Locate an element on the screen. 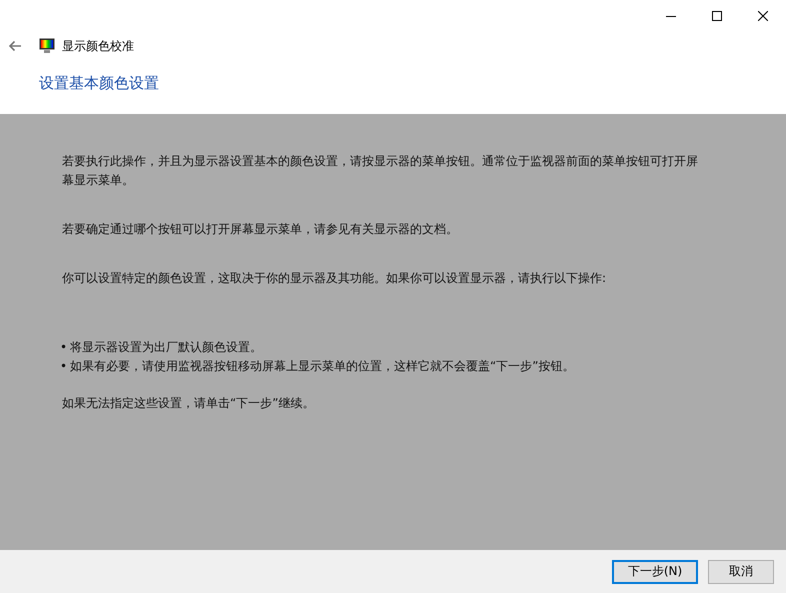 This screenshot has width=786, height=593. maximize-icon is located at coordinates (717, 15).